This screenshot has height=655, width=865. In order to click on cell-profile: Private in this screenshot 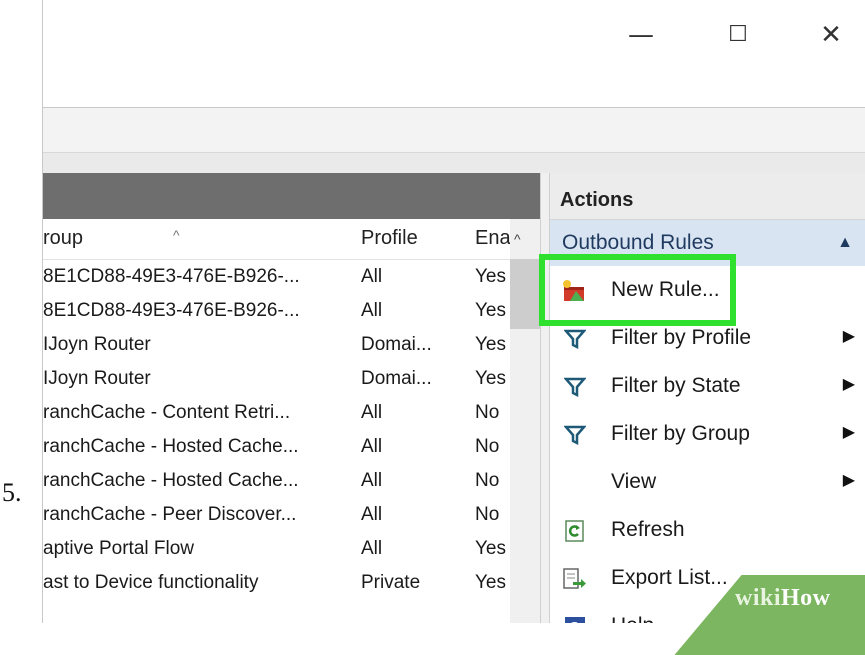, I will do `click(391, 582)`.